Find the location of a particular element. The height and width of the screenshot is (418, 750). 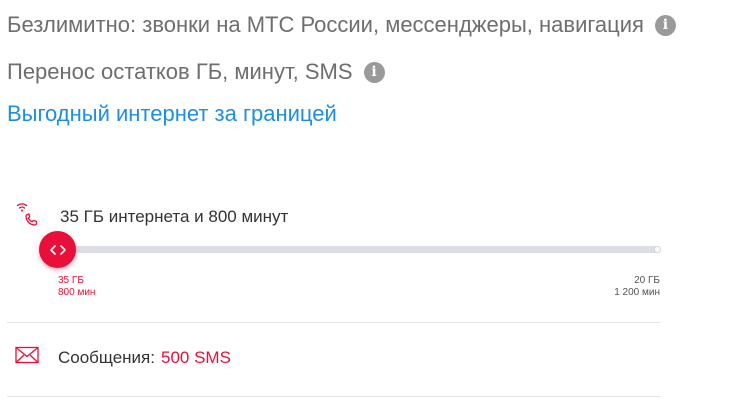

package-label: 35 ГБ интернета и 800 минут is located at coordinates (174, 216).